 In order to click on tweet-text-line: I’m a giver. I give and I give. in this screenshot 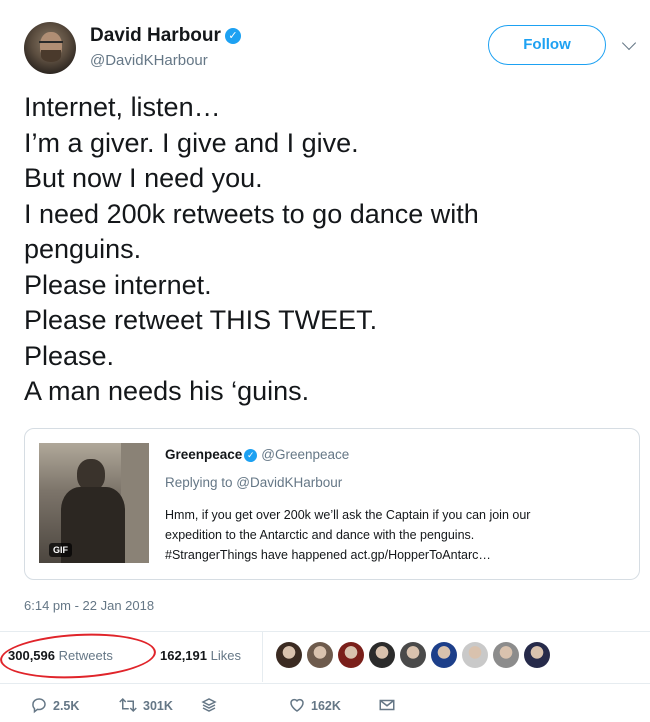, I will do `click(191, 142)`.